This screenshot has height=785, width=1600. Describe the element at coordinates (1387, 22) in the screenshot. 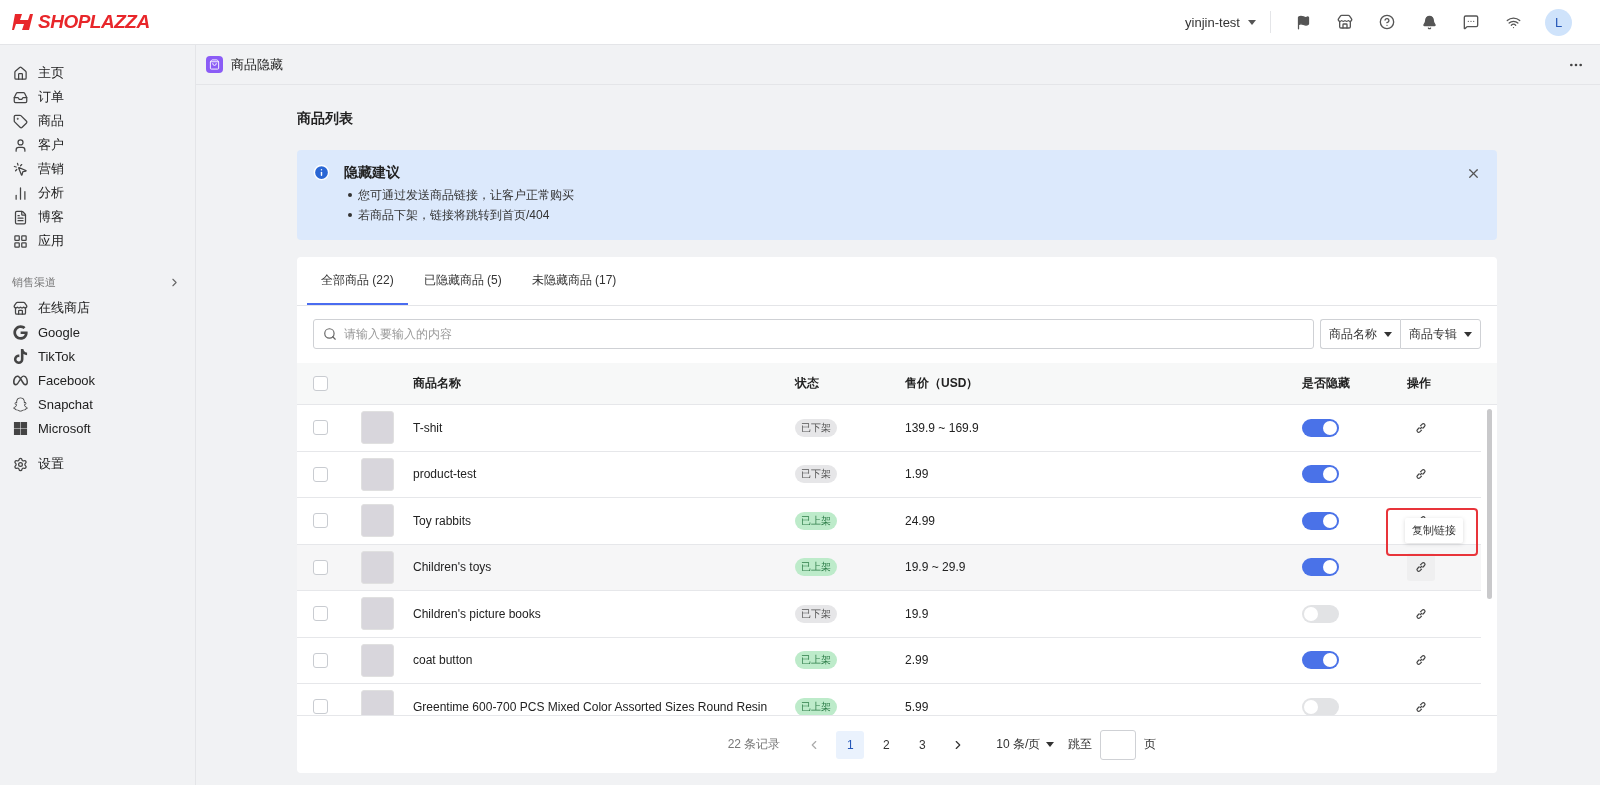

I see `help-icon` at that location.